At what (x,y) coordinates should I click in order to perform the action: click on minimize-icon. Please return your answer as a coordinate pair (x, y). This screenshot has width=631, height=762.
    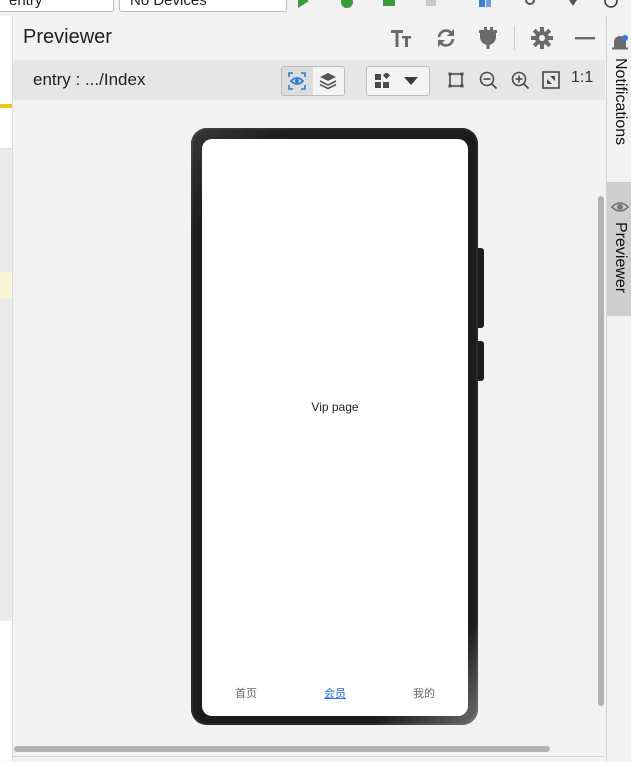
    Looking at the image, I should click on (585, 38).